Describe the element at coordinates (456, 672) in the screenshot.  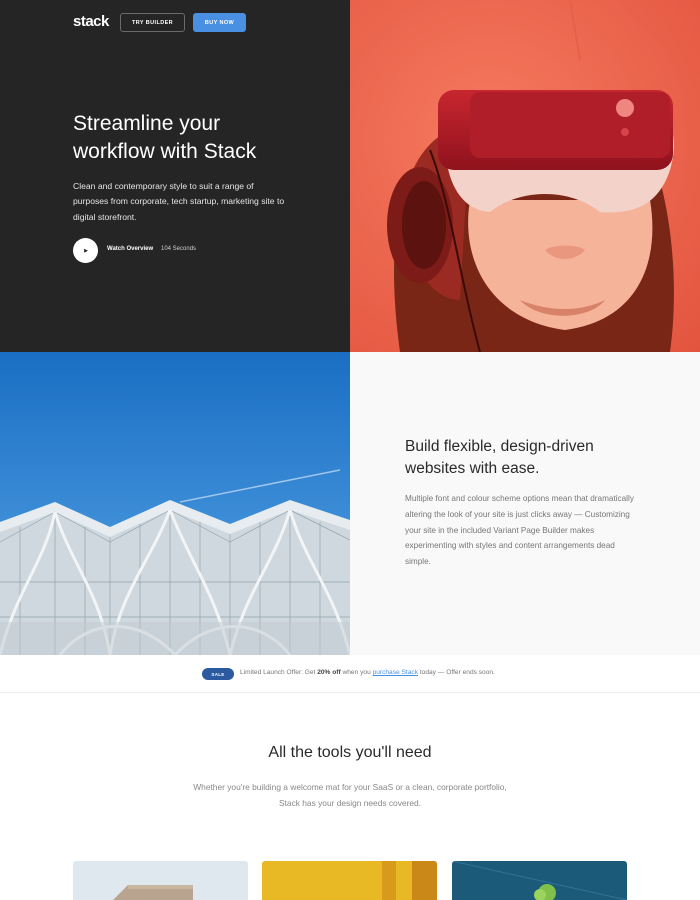
I see `offer-suffix: today — Offer ends soon.` at that location.